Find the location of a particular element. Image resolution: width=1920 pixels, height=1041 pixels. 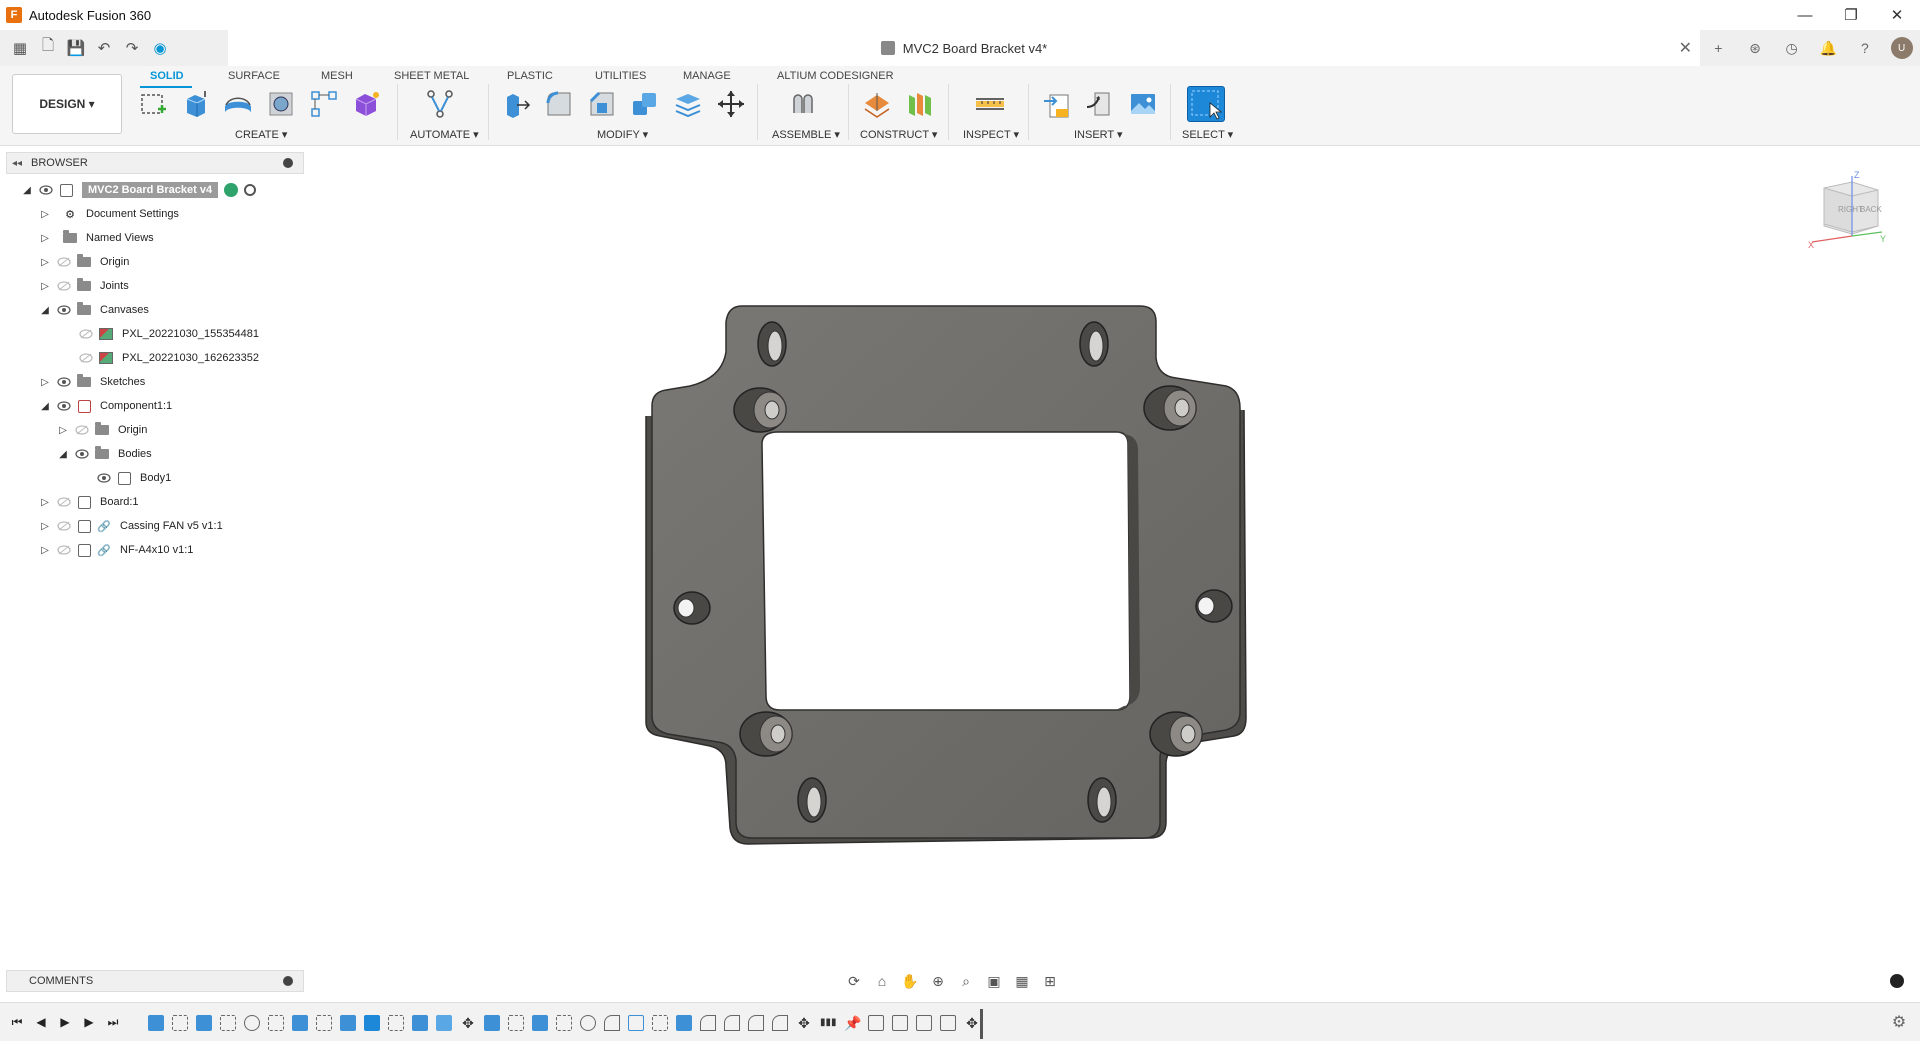

tree-node-sketches: ▷ Sketches is located at coordinates (91, 382).